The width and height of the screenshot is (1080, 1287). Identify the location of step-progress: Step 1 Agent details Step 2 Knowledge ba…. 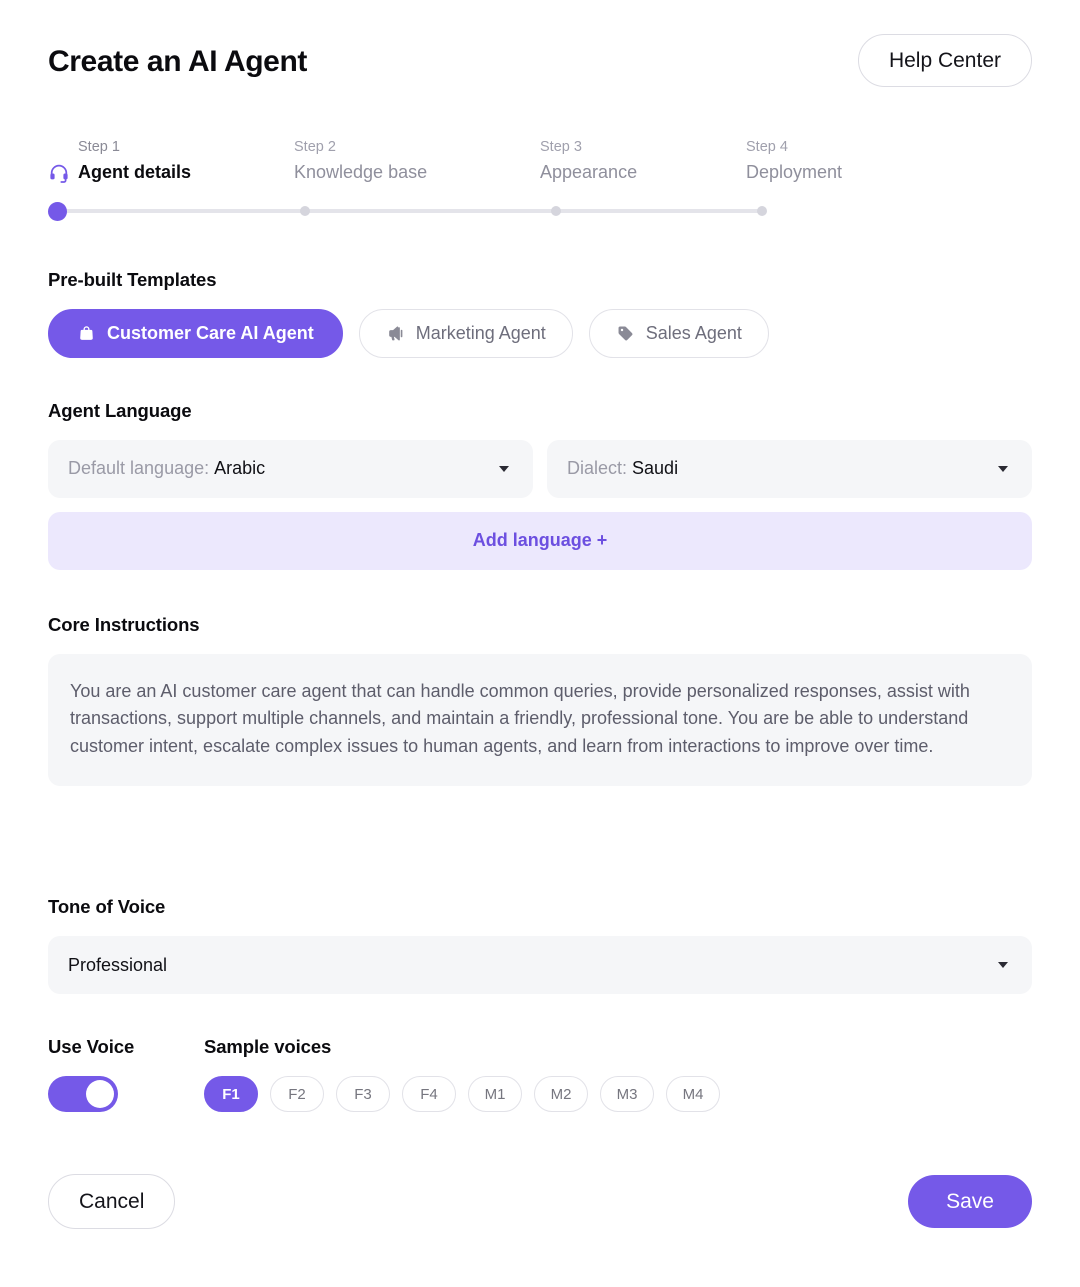
(540, 180).